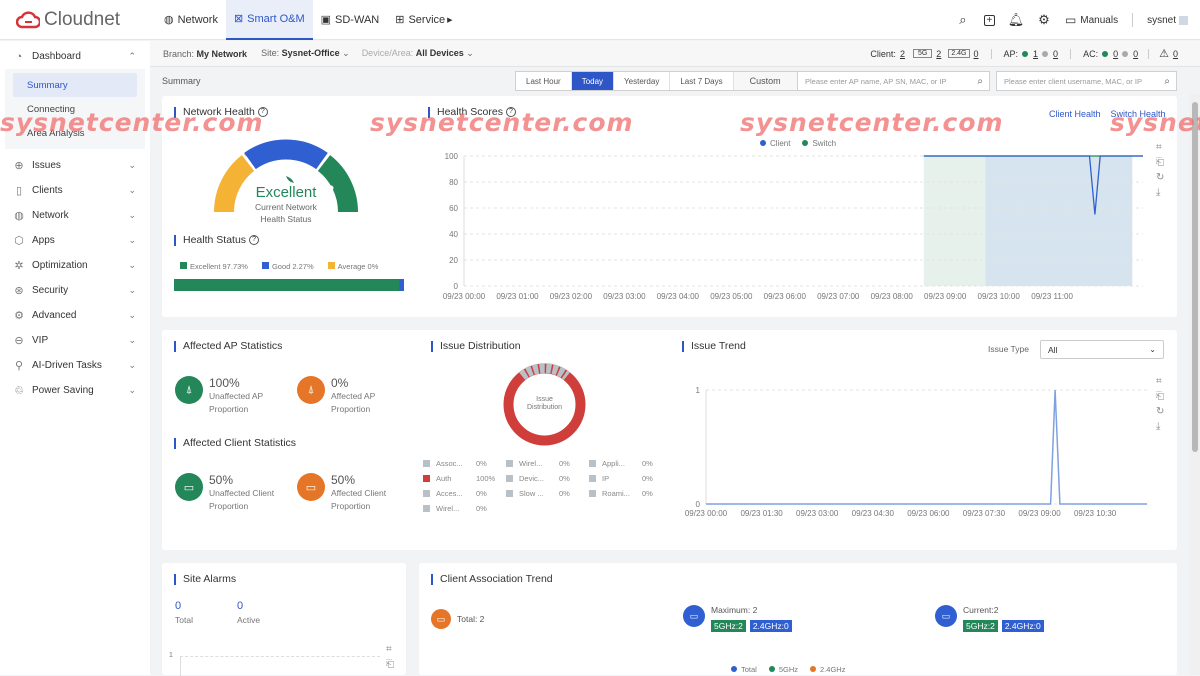 This screenshot has width=1200, height=676. I want to click on sidebar-subitem-connecting: Connecting, so click(75, 109).